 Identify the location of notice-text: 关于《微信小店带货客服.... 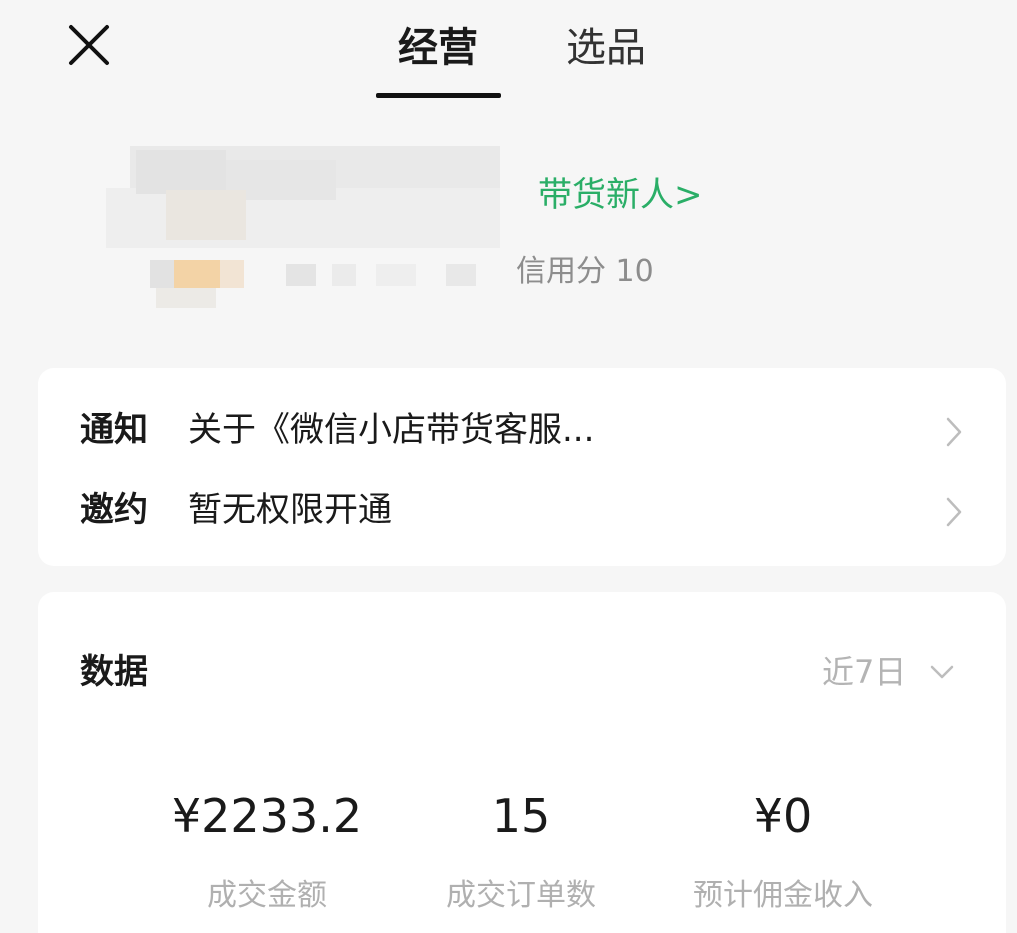
(391, 430).